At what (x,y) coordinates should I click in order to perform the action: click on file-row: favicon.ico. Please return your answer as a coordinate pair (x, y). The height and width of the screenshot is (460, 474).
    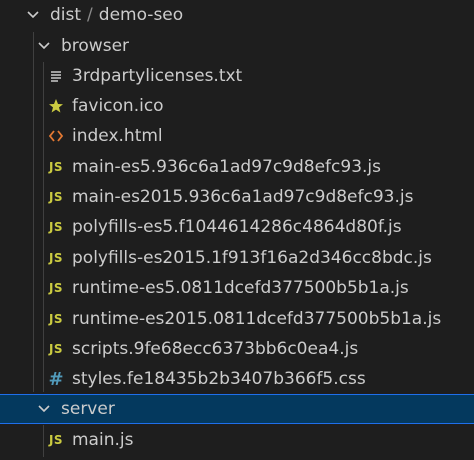
    Looking at the image, I should click on (237, 106).